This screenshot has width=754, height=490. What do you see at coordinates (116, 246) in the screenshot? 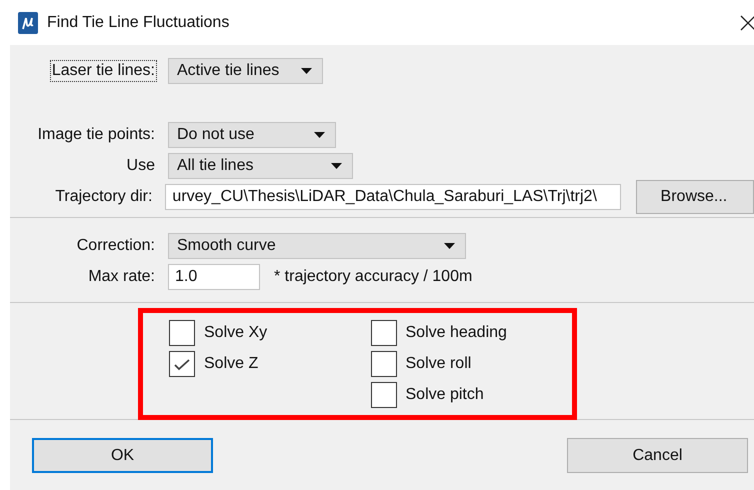
I see `field-label: Correction:` at bounding box center [116, 246].